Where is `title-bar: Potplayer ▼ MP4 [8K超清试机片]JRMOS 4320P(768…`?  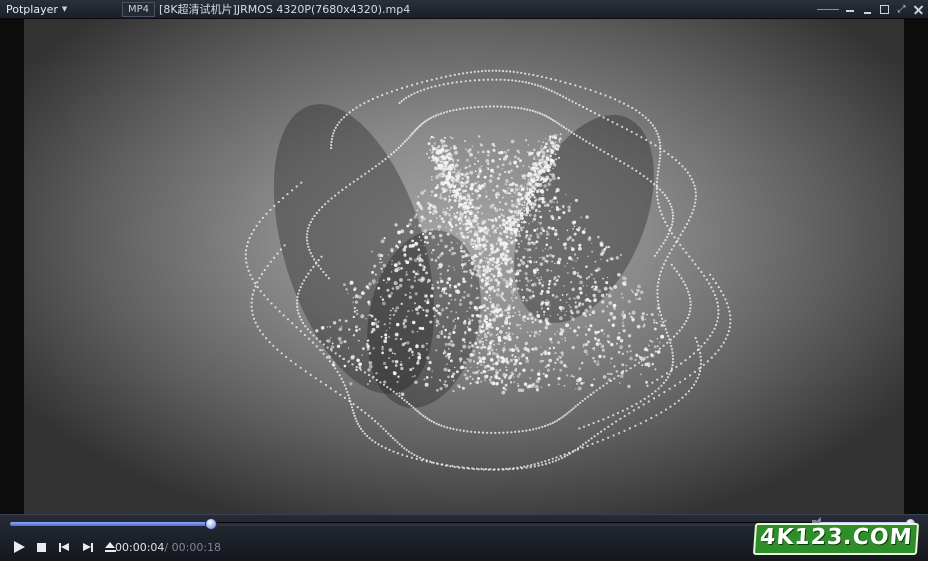
title-bar: Potplayer ▼ MP4 [8K超清试机片]JRMOS 4320P(768… is located at coordinates (464, 9).